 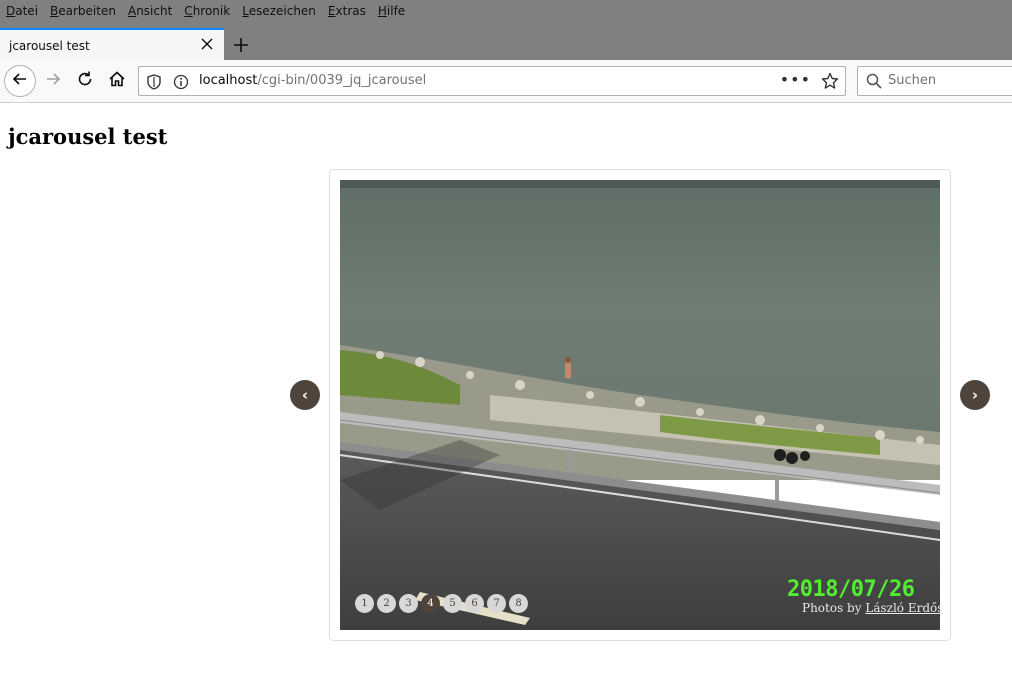 I want to click on back-button, so click(x=20, y=81).